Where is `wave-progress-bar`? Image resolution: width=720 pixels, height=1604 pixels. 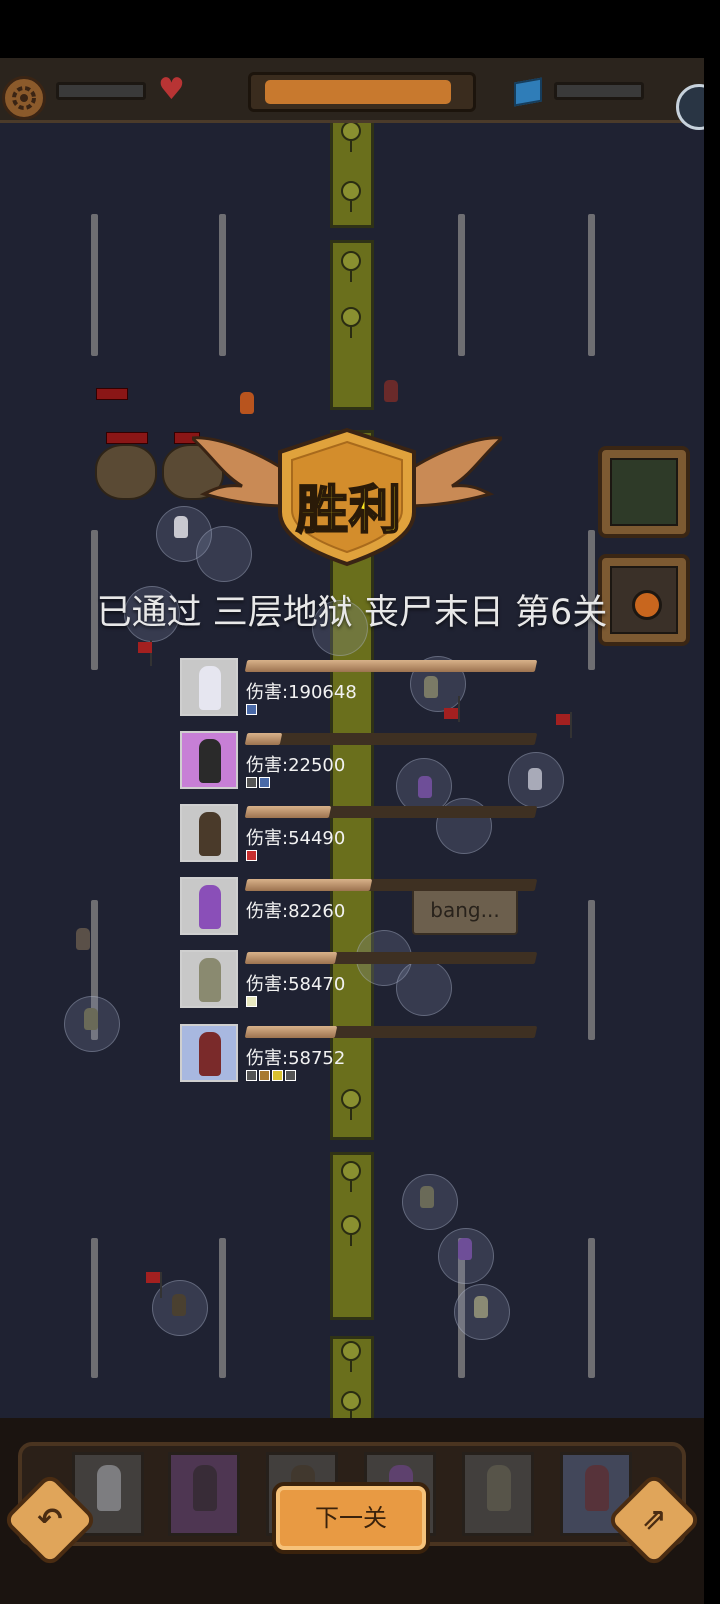 wave-progress-bar is located at coordinates (362, 92).